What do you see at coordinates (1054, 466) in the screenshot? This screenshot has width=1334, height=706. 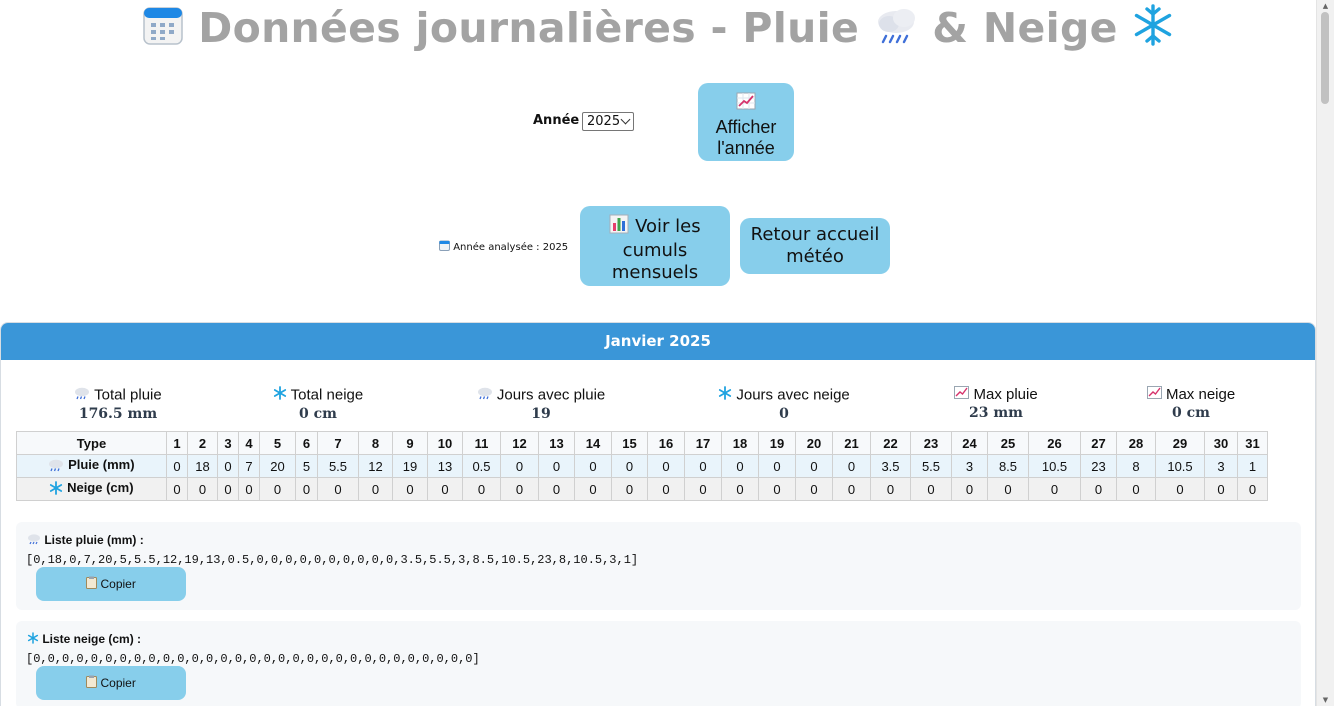 I see `table-cell-rain: 10.5` at bounding box center [1054, 466].